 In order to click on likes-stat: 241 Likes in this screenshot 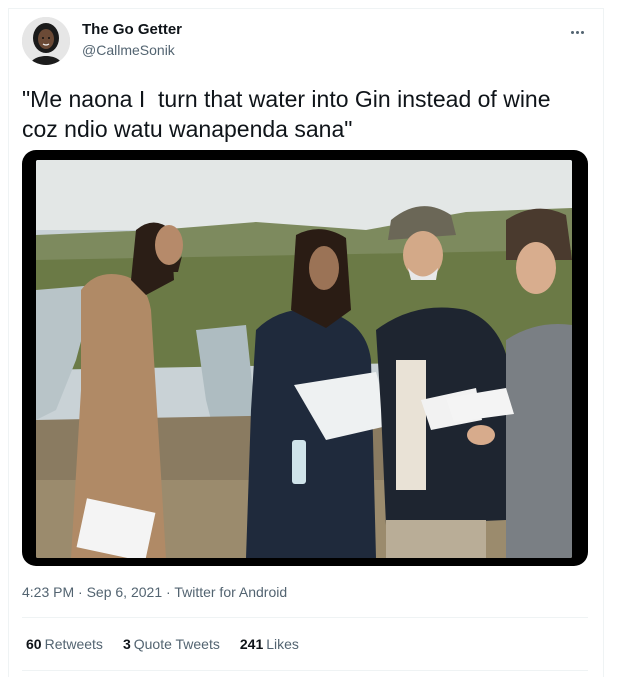, I will do `click(269, 644)`.